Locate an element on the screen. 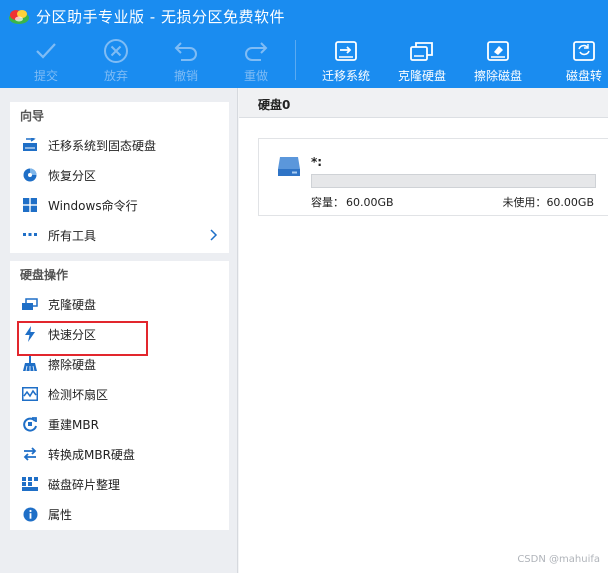 This screenshot has width=608, height=573. sidebar-item-label: 检测坏扇区 is located at coordinates (78, 394).